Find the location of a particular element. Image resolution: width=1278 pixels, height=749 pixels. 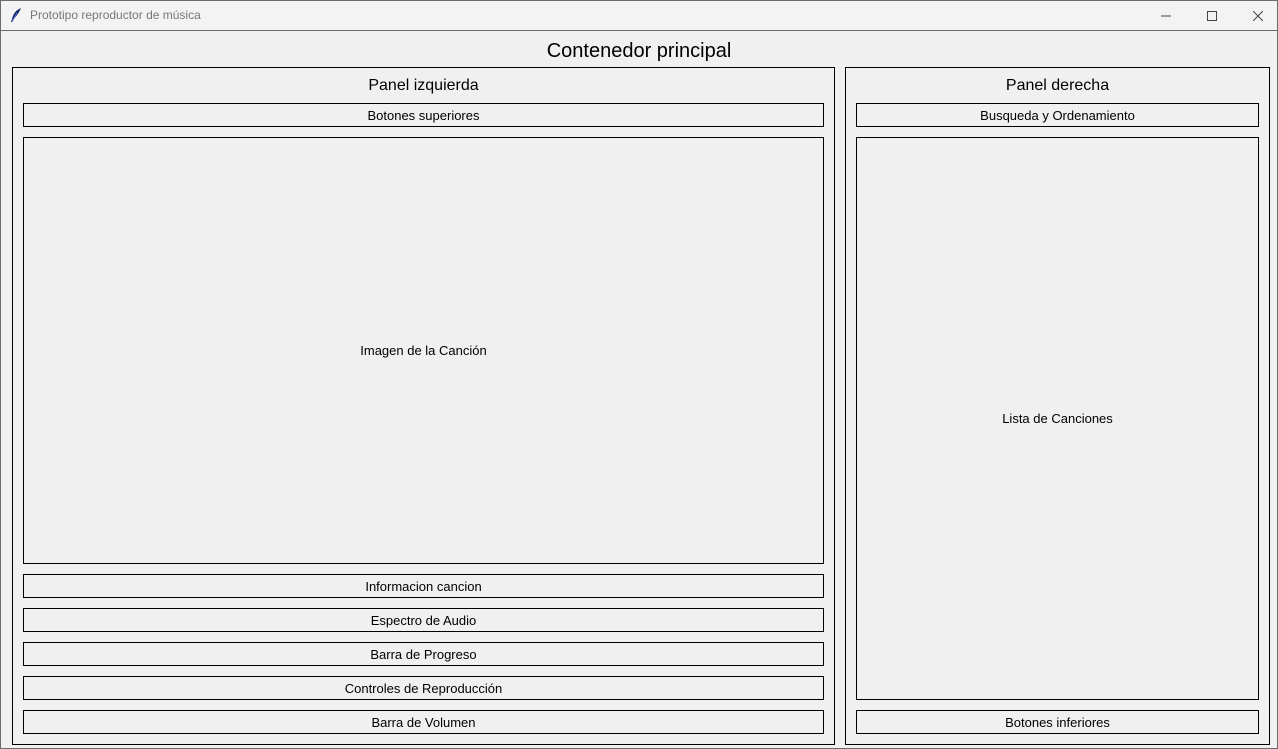

close-button is located at coordinates (1256, 15).